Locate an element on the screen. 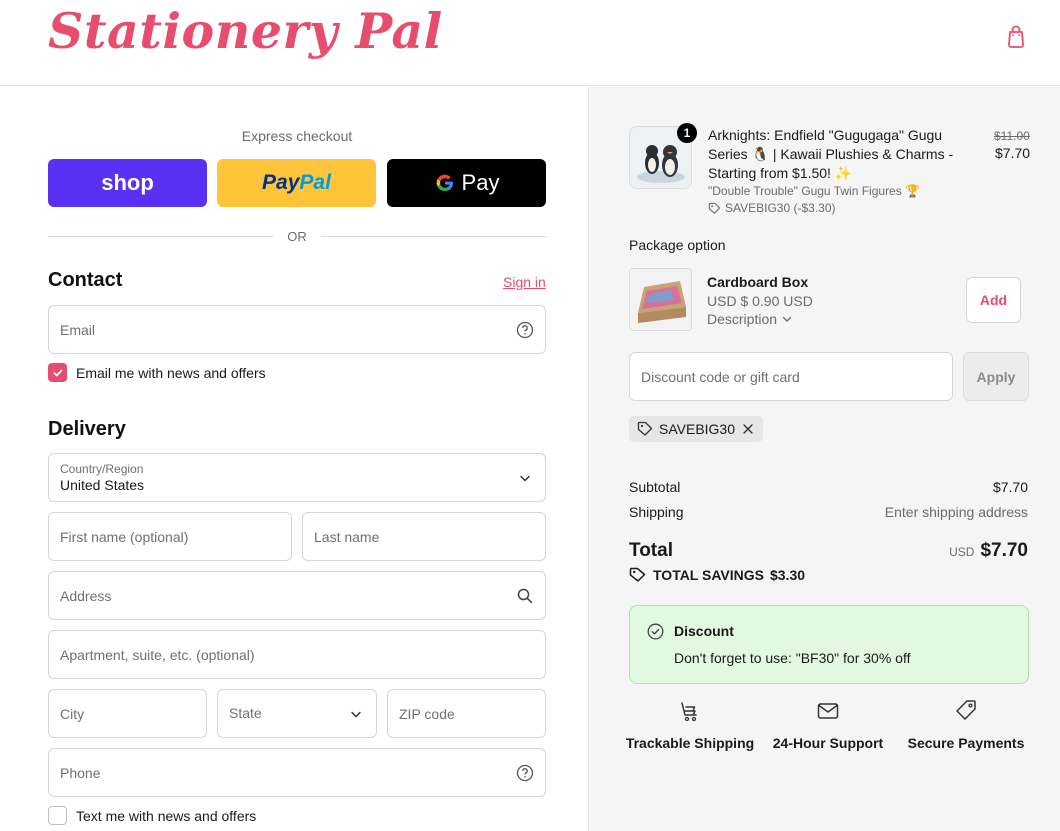 Image resolution: width=1060 pixels, height=831 pixels. quantity-badge: 1 is located at coordinates (687, 133).